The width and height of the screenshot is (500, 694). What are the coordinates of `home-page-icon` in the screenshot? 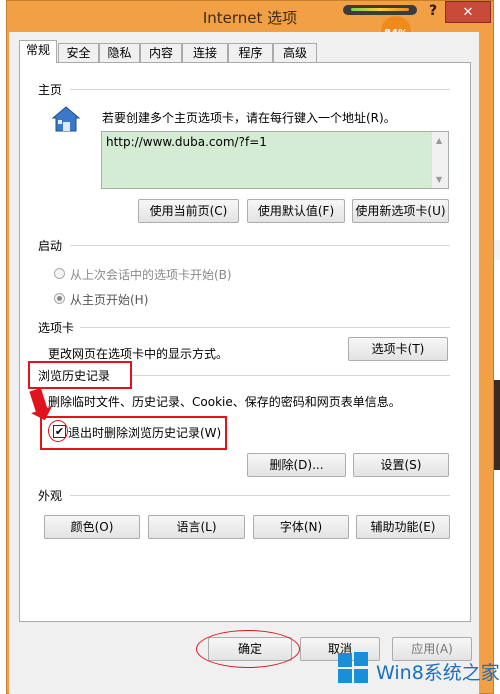 It's located at (66, 119).